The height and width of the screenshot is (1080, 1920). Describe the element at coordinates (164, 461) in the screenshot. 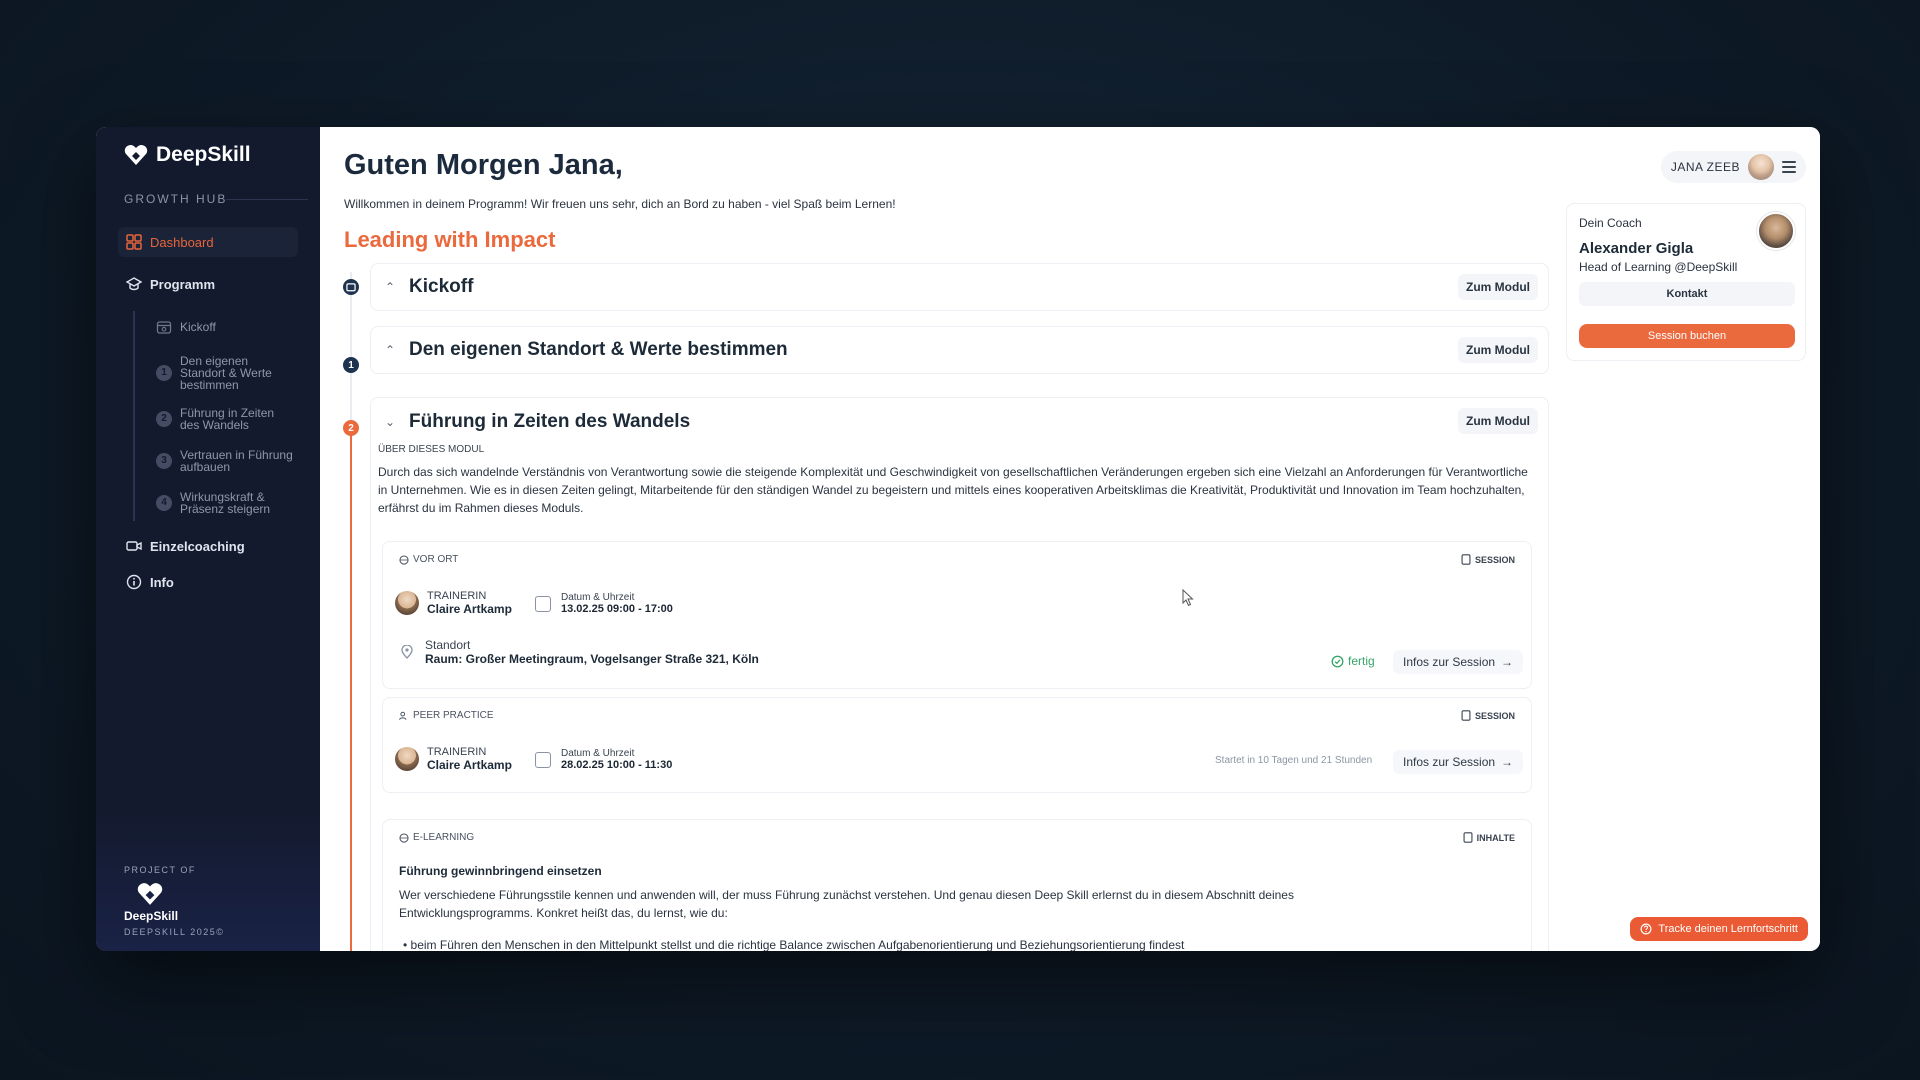

I see `step-number: 3` at that location.